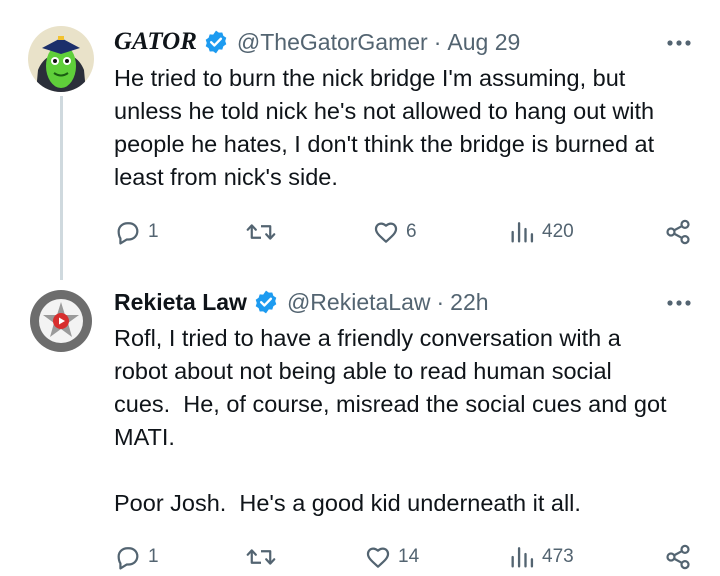 This screenshot has height=576, width=720. I want to click on author-name: Rekieta Law, so click(180, 302).